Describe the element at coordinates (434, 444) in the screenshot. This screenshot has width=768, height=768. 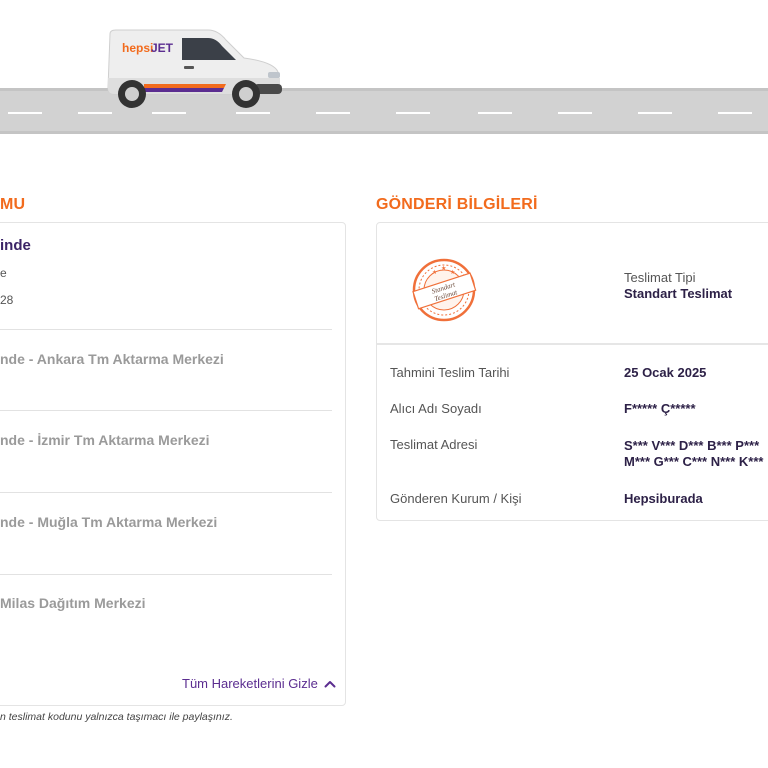
I see `delivery-address-label: Teslimat Adresi` at that location.